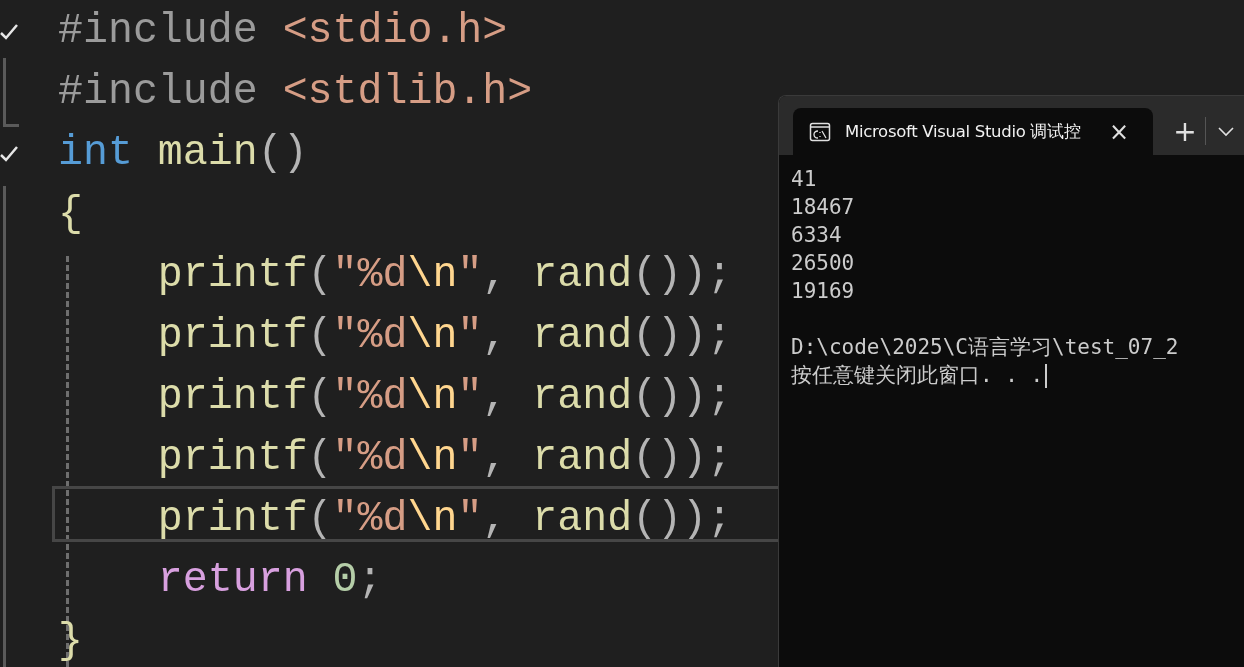 Image resolution: width=1244 pixels, height=667 pixels. Describe the element at coordinates (1185, 131) in the screenshot. I see `new-tab-button: +` at that location.